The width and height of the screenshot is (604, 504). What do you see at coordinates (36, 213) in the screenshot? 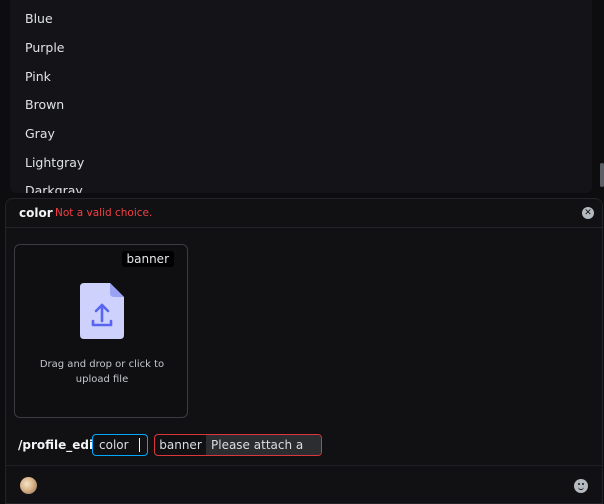
I see `option-name: color` at bounding box center [36, 213].